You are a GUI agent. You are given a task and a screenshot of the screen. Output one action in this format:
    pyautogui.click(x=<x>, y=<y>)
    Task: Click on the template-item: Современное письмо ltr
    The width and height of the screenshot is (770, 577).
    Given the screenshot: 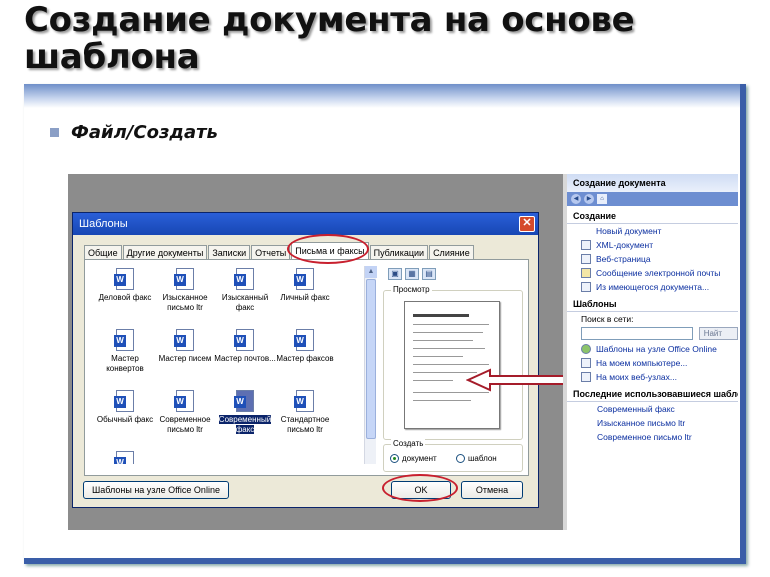 What is the action you would take?
    pyautogui.click(x=185, y=412)
    